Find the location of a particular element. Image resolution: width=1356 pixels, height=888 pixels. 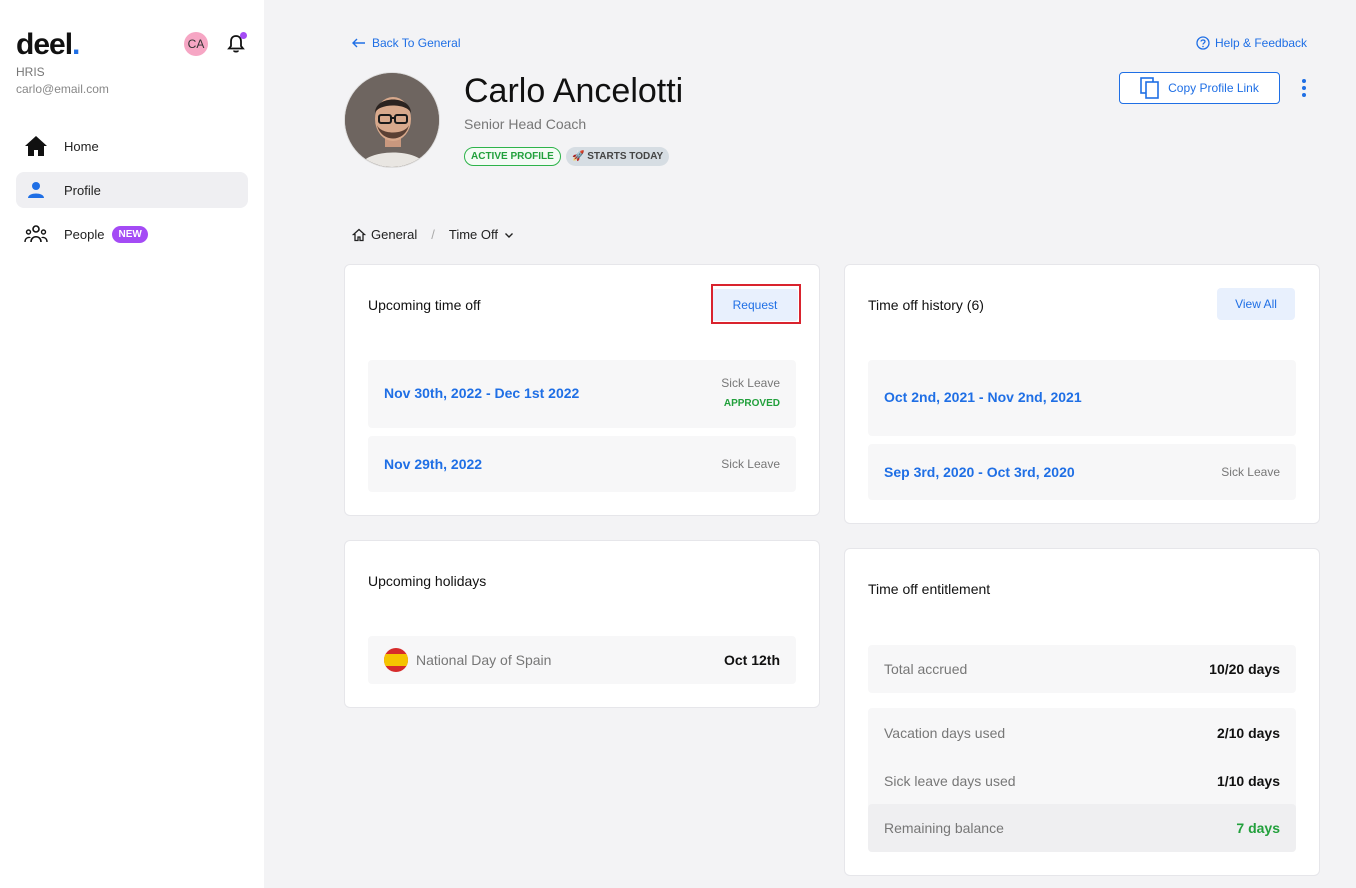

help-icon is located at coordinates (1203, 43).